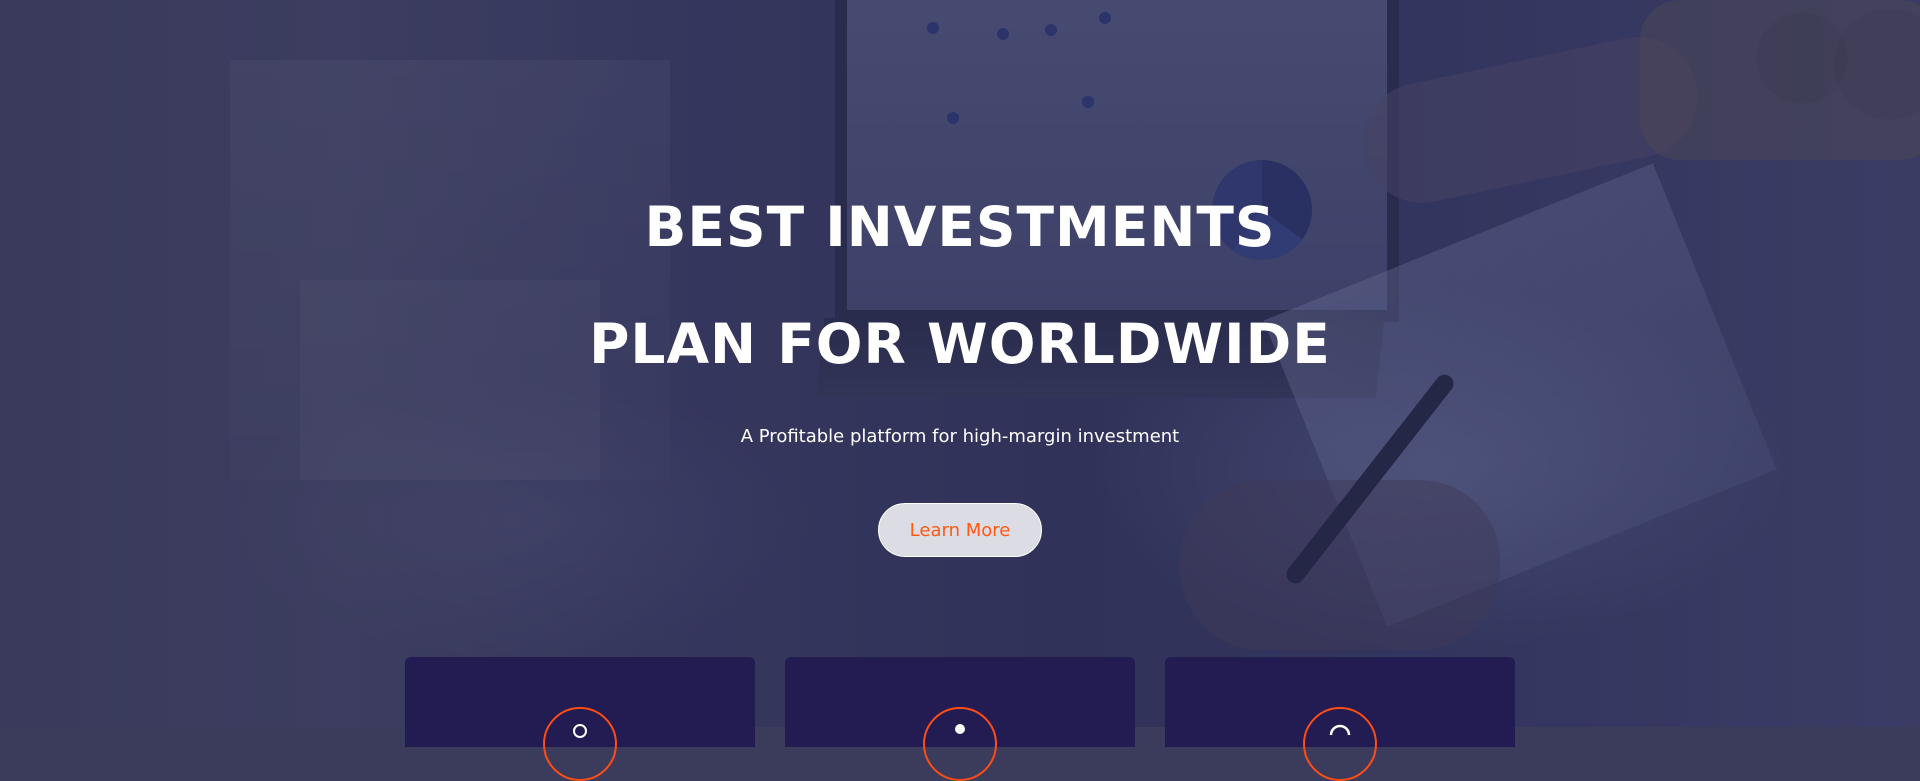  I want to click on learn-more-button: Learn More, so click(960, 530).